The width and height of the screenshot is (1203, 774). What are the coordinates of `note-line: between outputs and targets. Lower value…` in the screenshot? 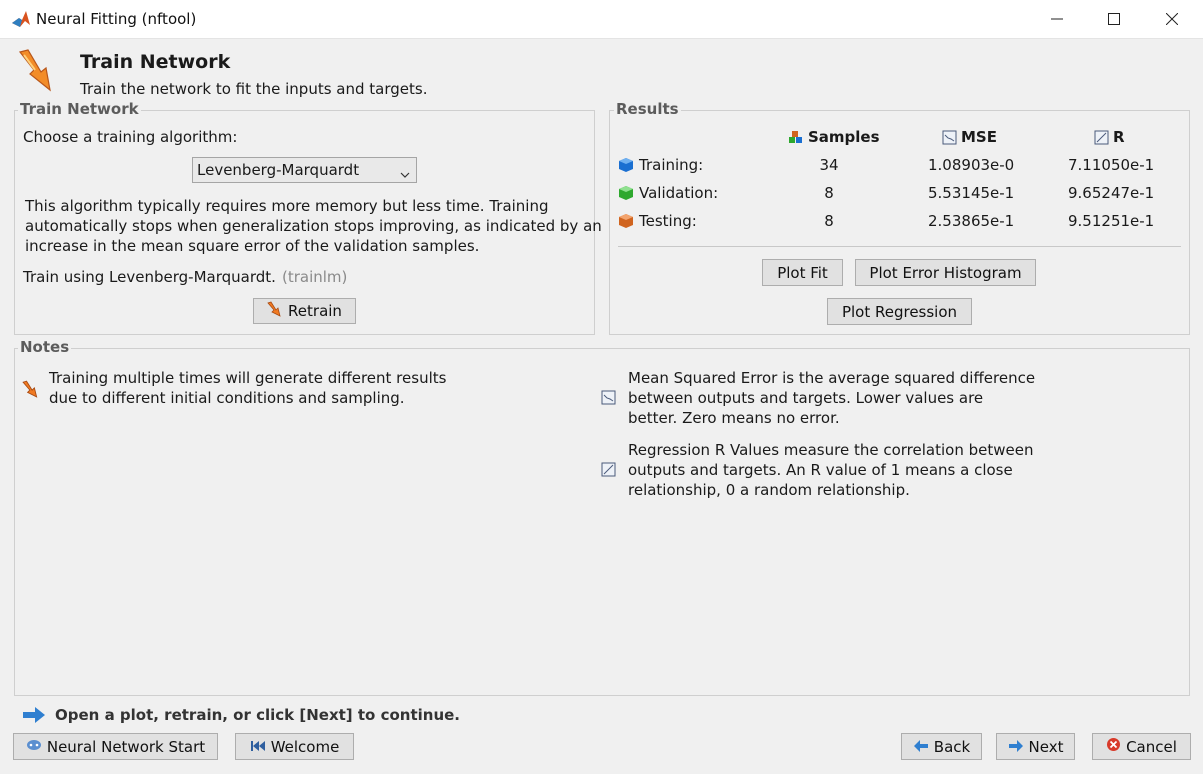 It's located at (806, 398).